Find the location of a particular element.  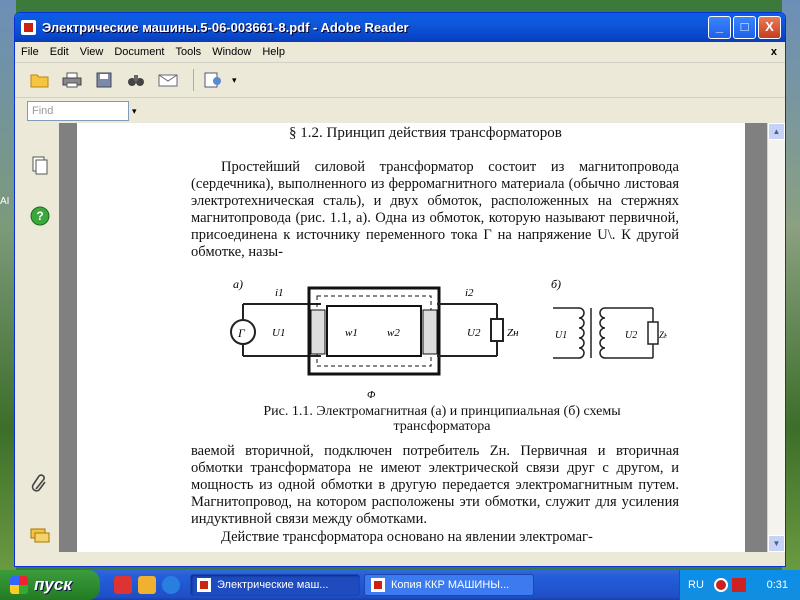

quick-launch is located at coordinates (150, 585).